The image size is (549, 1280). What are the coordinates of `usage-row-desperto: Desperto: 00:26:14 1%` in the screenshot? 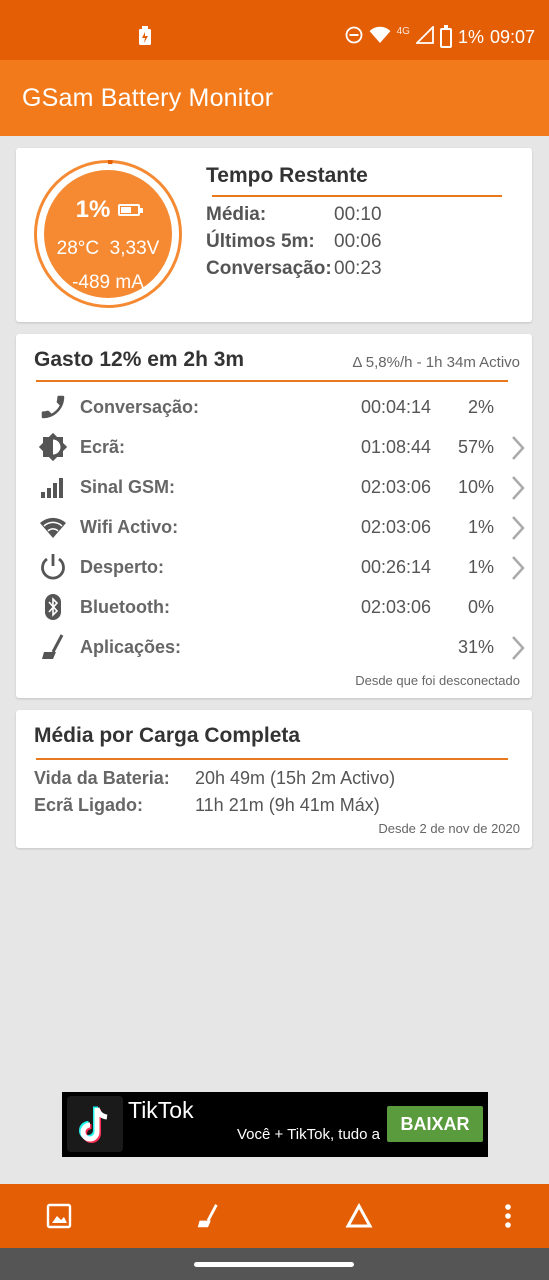 It's located at (283, 568).